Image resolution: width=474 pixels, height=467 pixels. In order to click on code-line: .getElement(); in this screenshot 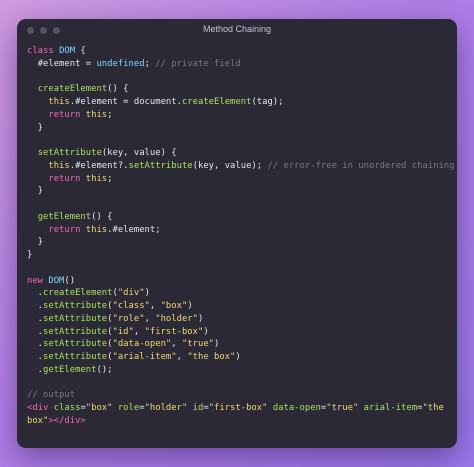, I will do `click(239, 370)`.